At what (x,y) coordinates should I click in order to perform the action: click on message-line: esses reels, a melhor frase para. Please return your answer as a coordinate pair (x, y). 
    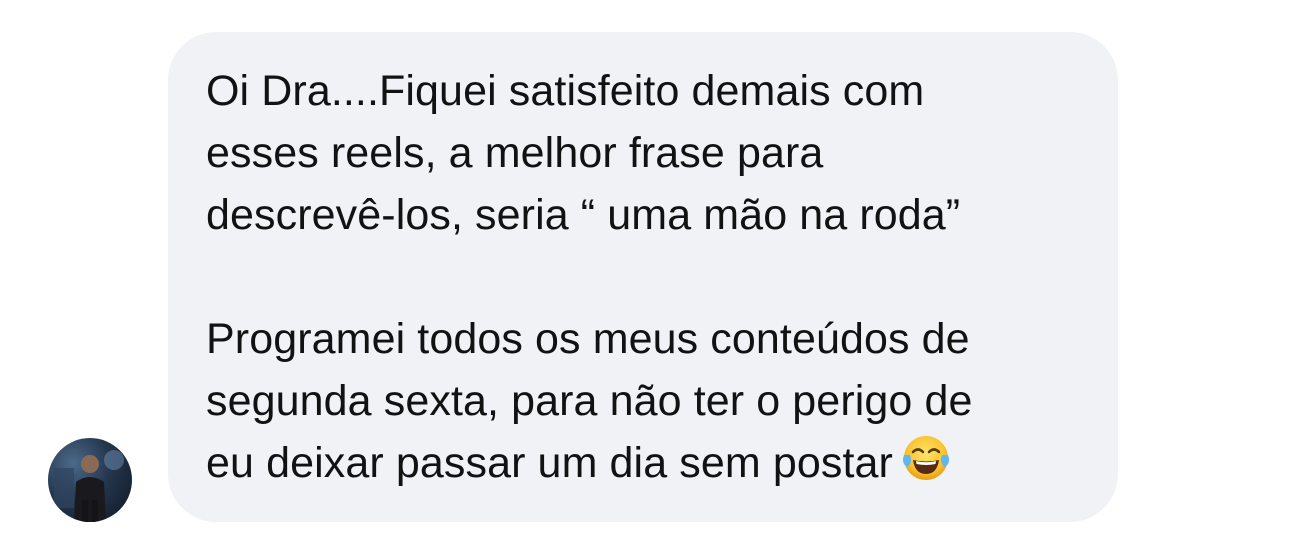
    Looking at the image, I should click on (515, 153).